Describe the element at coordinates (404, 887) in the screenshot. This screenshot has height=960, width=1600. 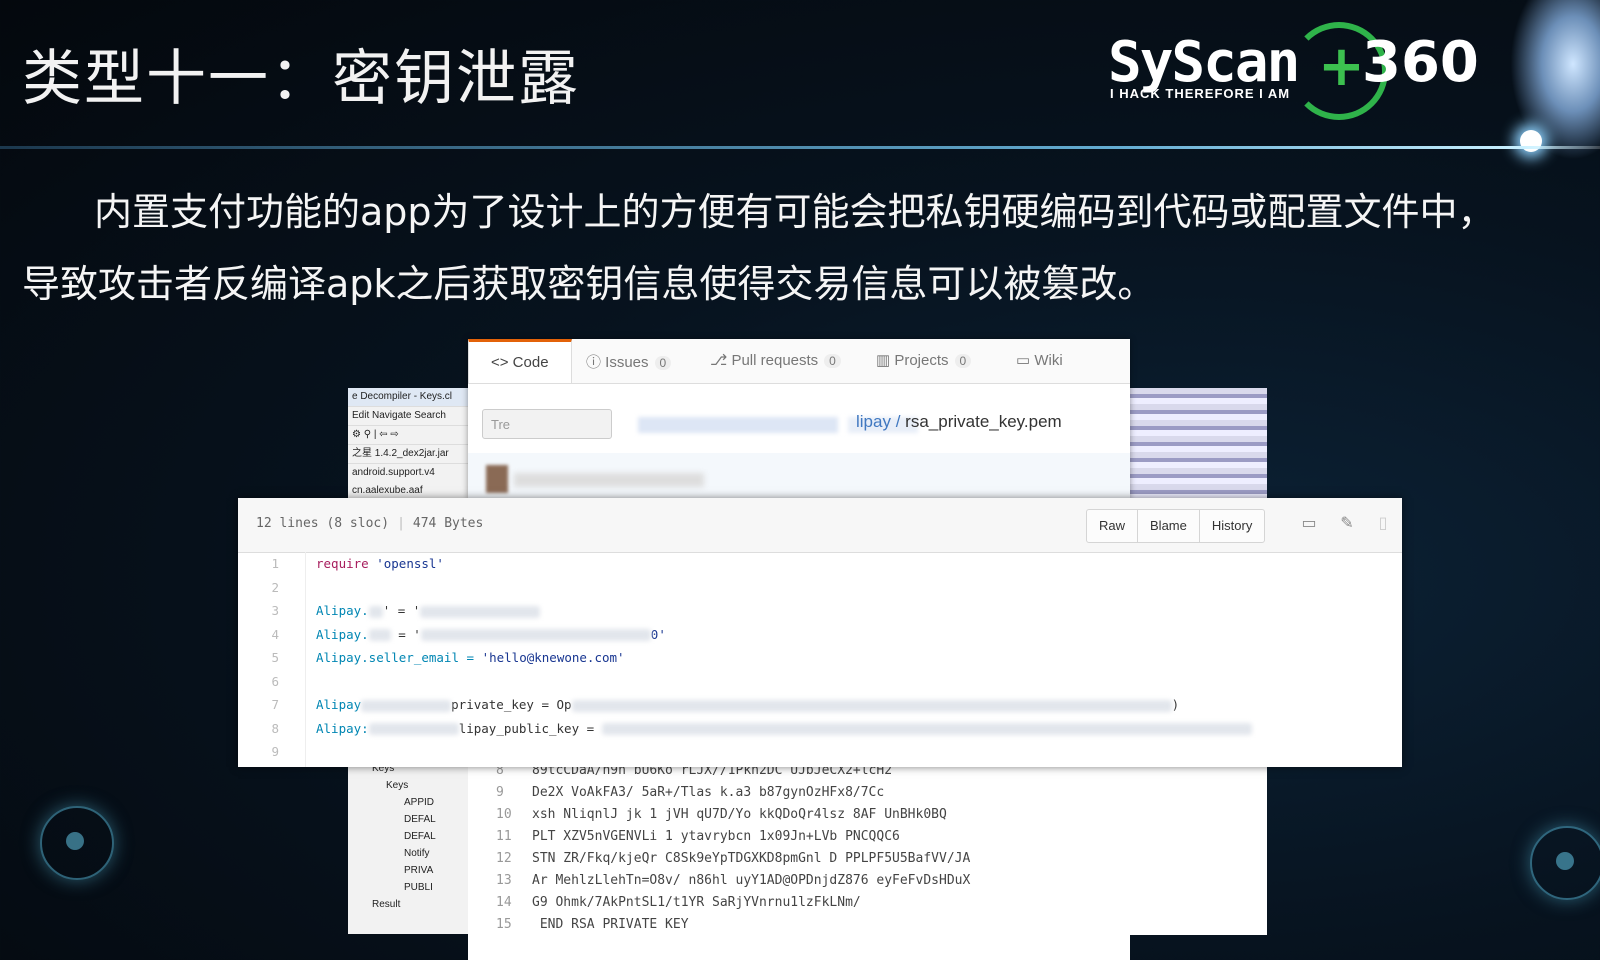
I see `tree-item: PUBLI` at that location.